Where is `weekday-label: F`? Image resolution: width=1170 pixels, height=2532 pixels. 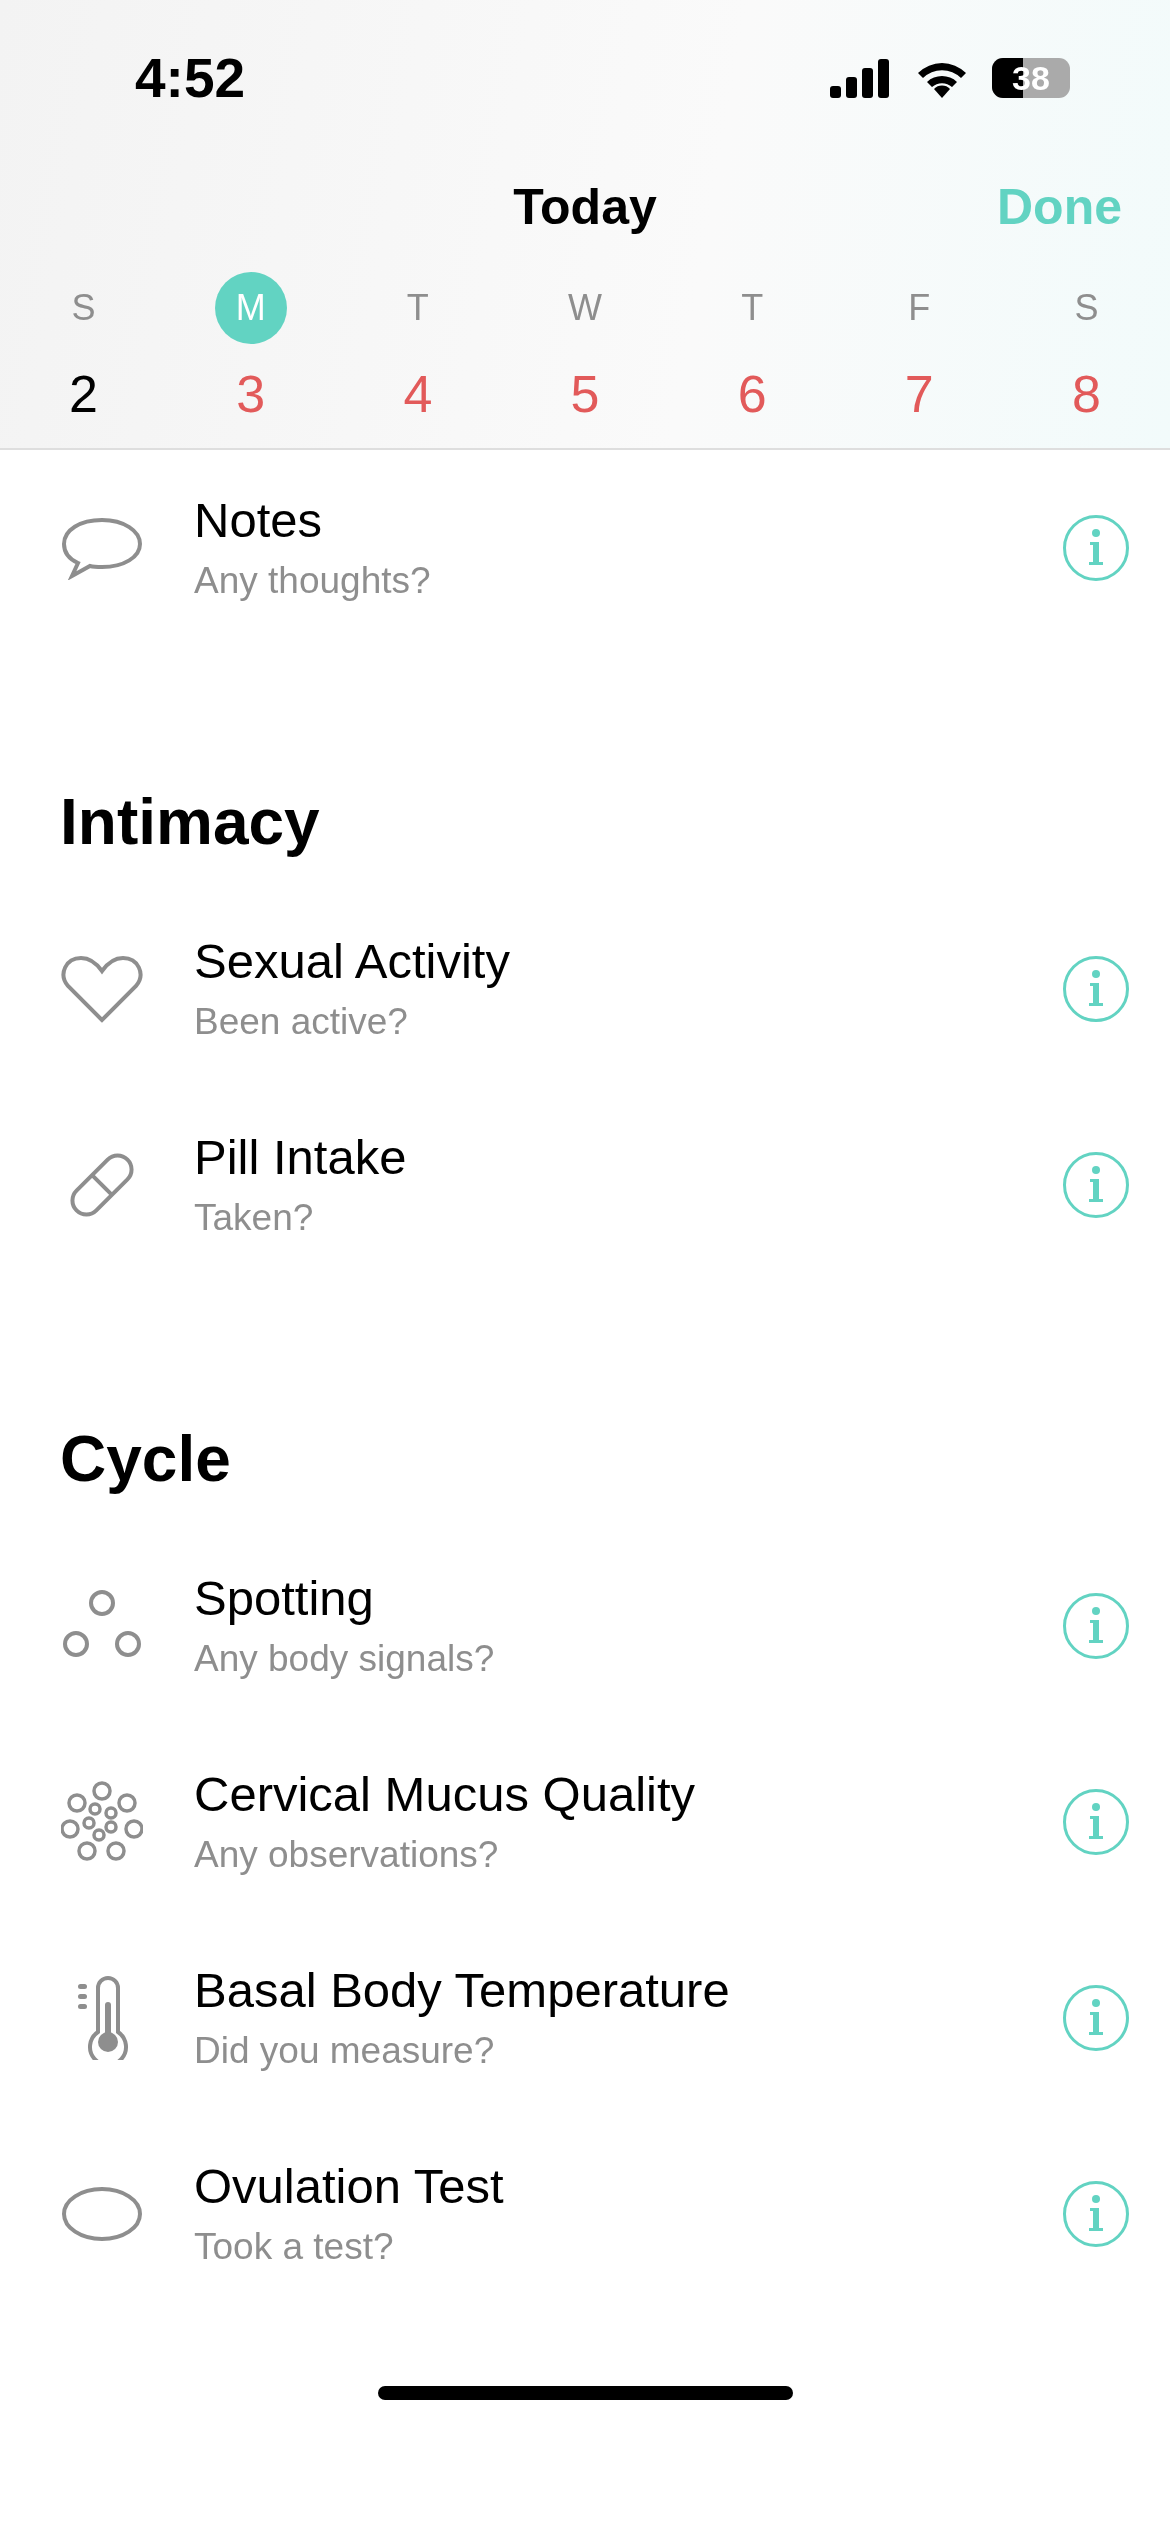 weekday-label: F is located at coordinates (919, 308).